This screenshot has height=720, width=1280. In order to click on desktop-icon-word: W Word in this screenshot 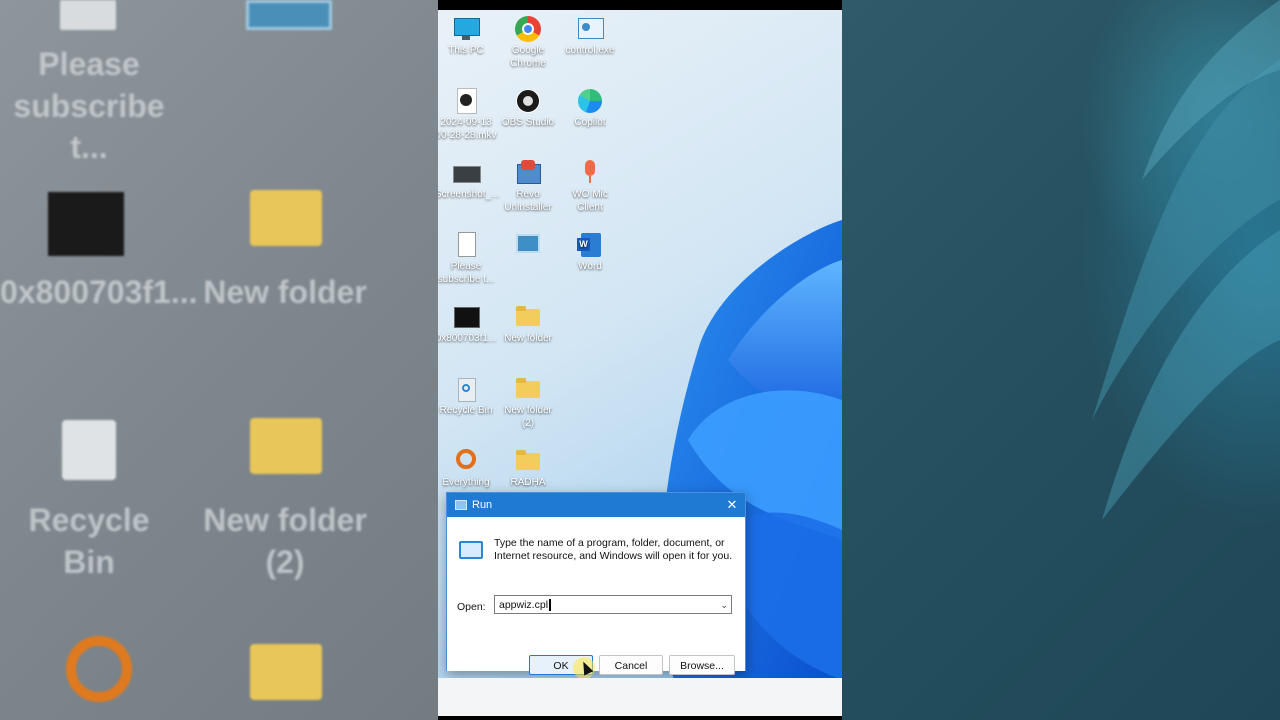, I will do `click(590, 252)`.